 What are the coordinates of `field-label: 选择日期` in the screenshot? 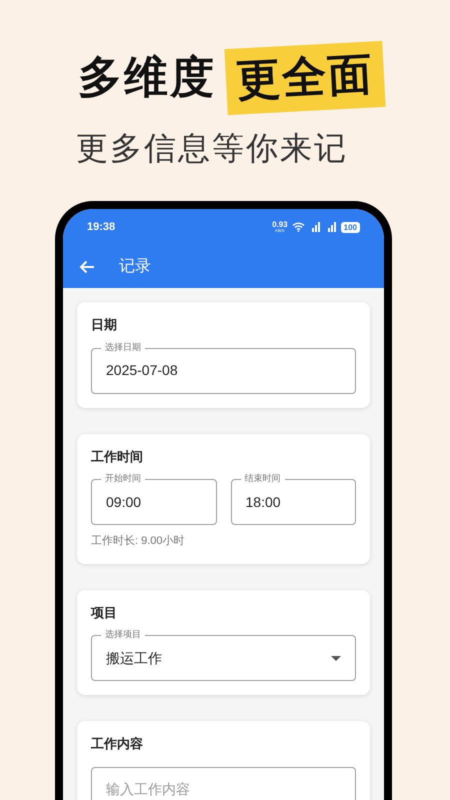 It's located at (123, 346).